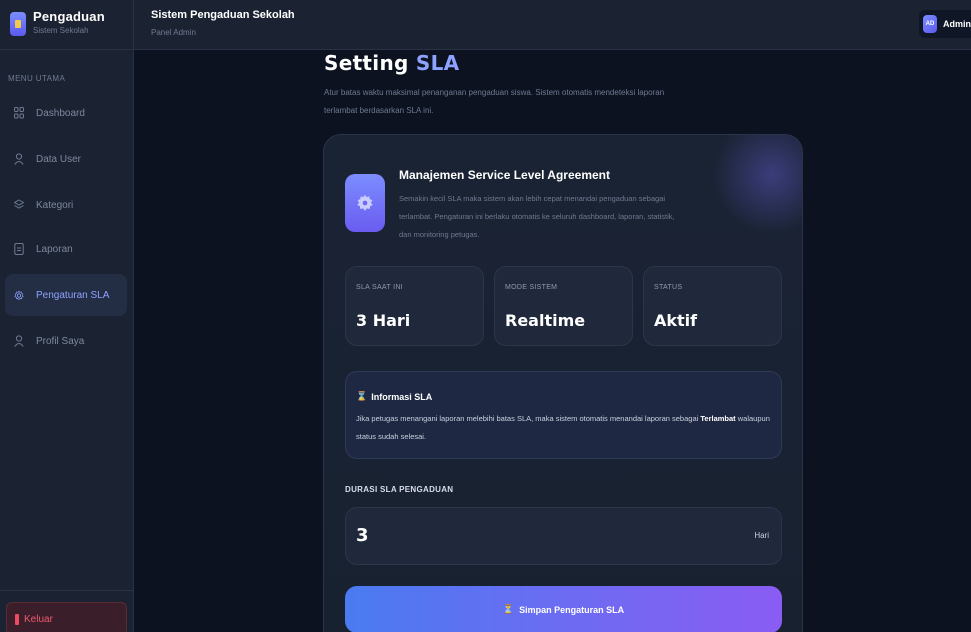  I want to click on sidebar-item-label: Laporan, so click(54, 249).